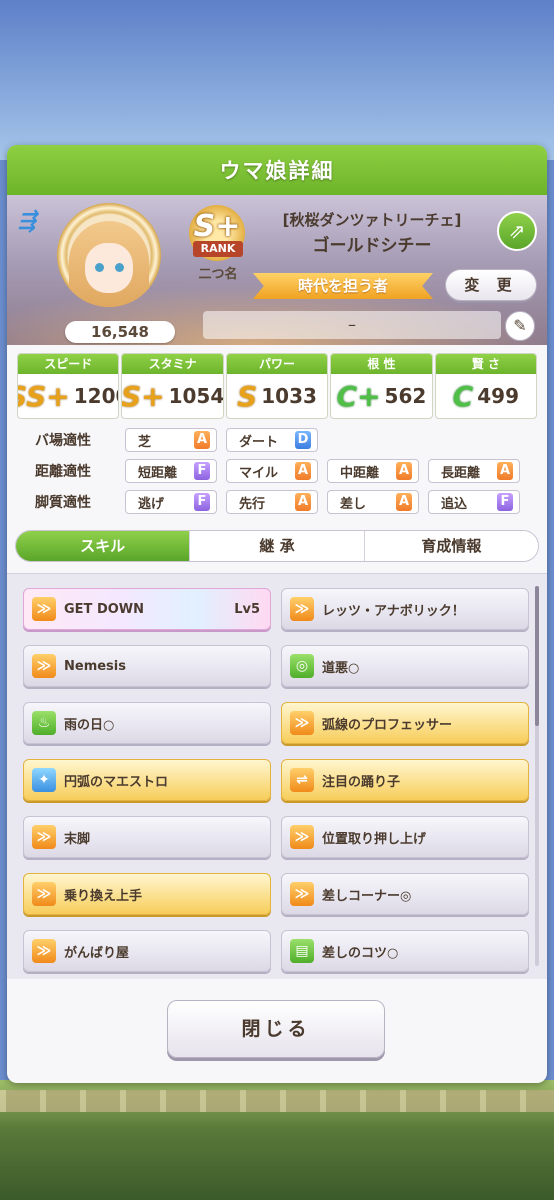 This screenshot has height=1200, width=554. I want to click on stat-speed: スピード SS+1200, so click(68, 386).